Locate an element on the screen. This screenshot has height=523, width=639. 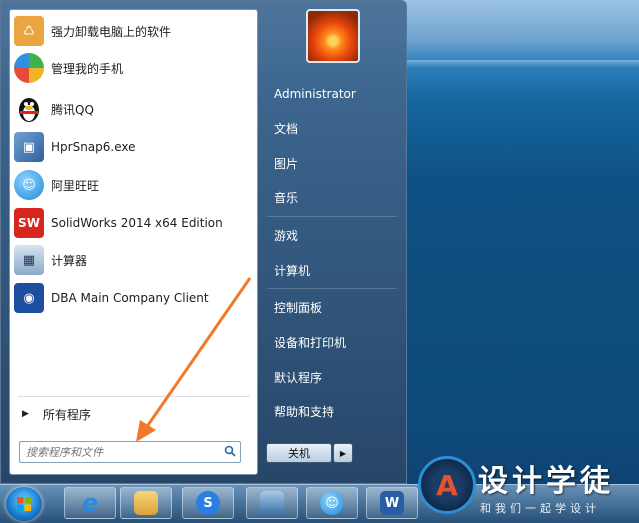
right-item-default-programs: 默认程序 is located at coordinates (333, 377).